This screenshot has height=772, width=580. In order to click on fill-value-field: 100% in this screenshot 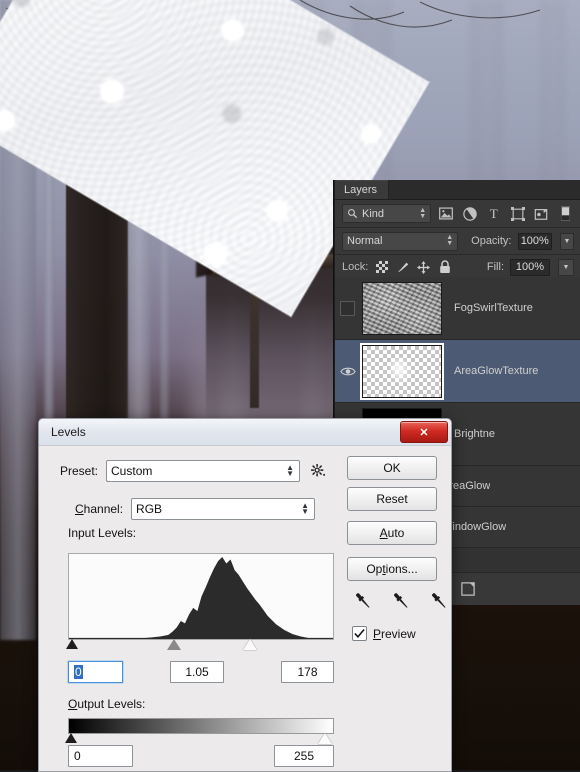, I will do `click(530, 267)`.